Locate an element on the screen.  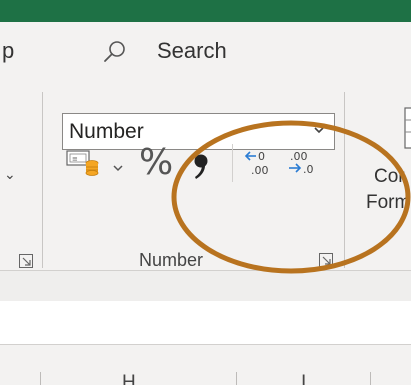
increase-decimal-icon: 0 .00 is located at coordinates (260, 163).